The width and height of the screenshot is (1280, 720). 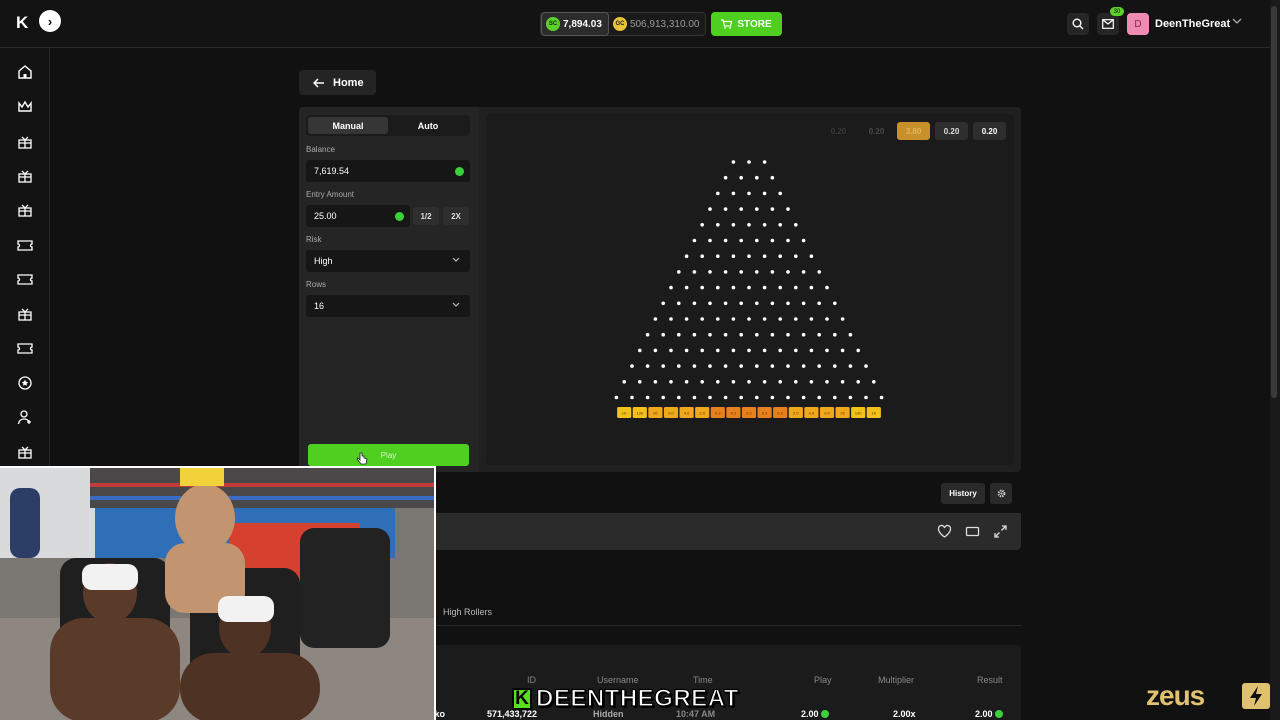 I want to click on tab-manual: Manual, so click(x=348, y=125).